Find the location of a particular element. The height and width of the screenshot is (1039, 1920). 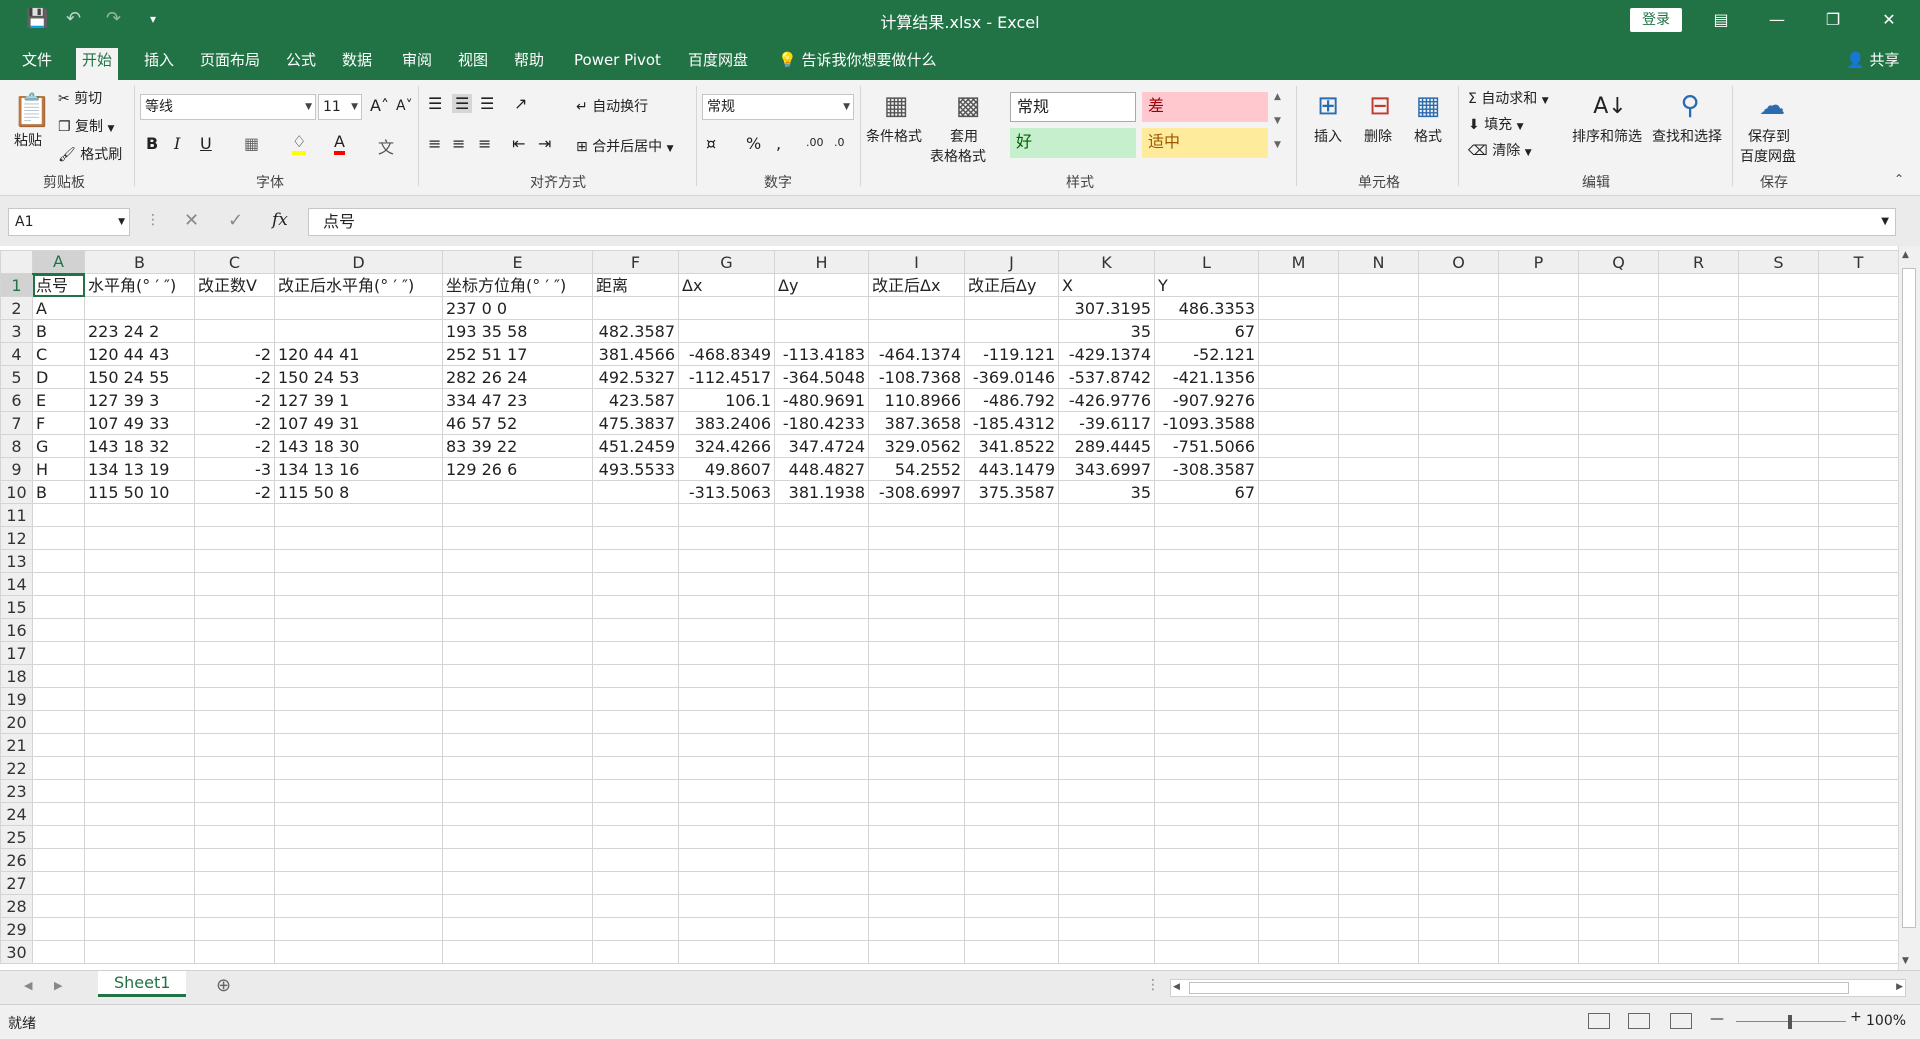

font-size-select: 11 ▼ is located at coordinates (340, 107).